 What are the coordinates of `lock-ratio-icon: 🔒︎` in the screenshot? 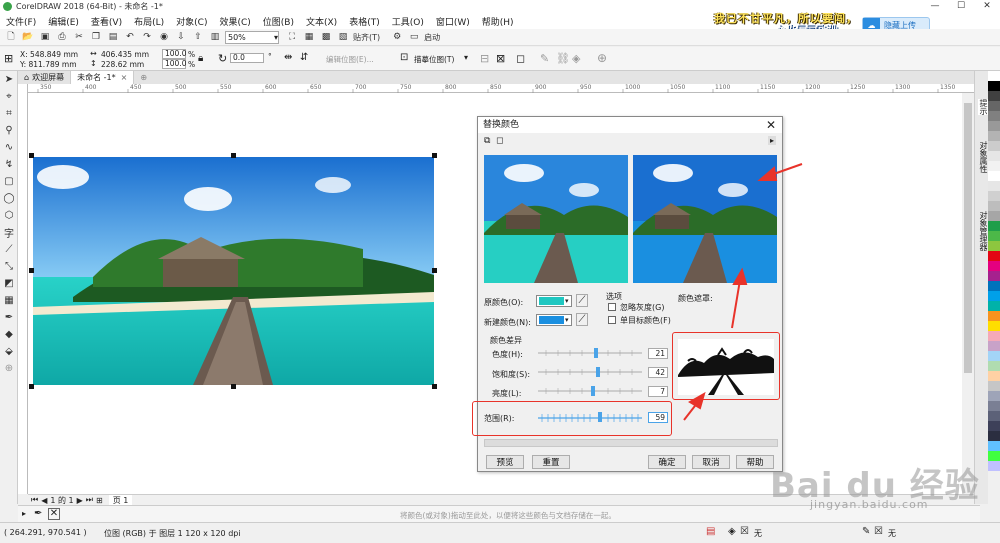 It's located at (200, 58).